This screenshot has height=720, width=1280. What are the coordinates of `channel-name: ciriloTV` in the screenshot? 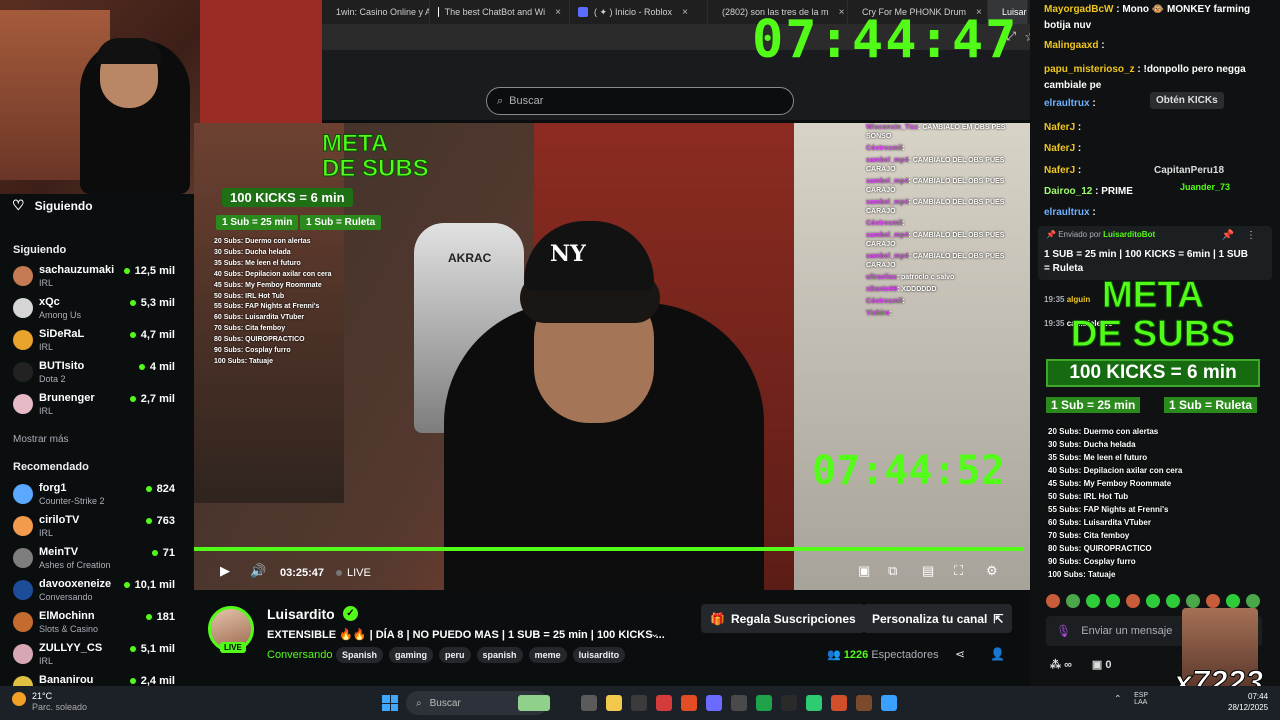 It's located at (59, 520).